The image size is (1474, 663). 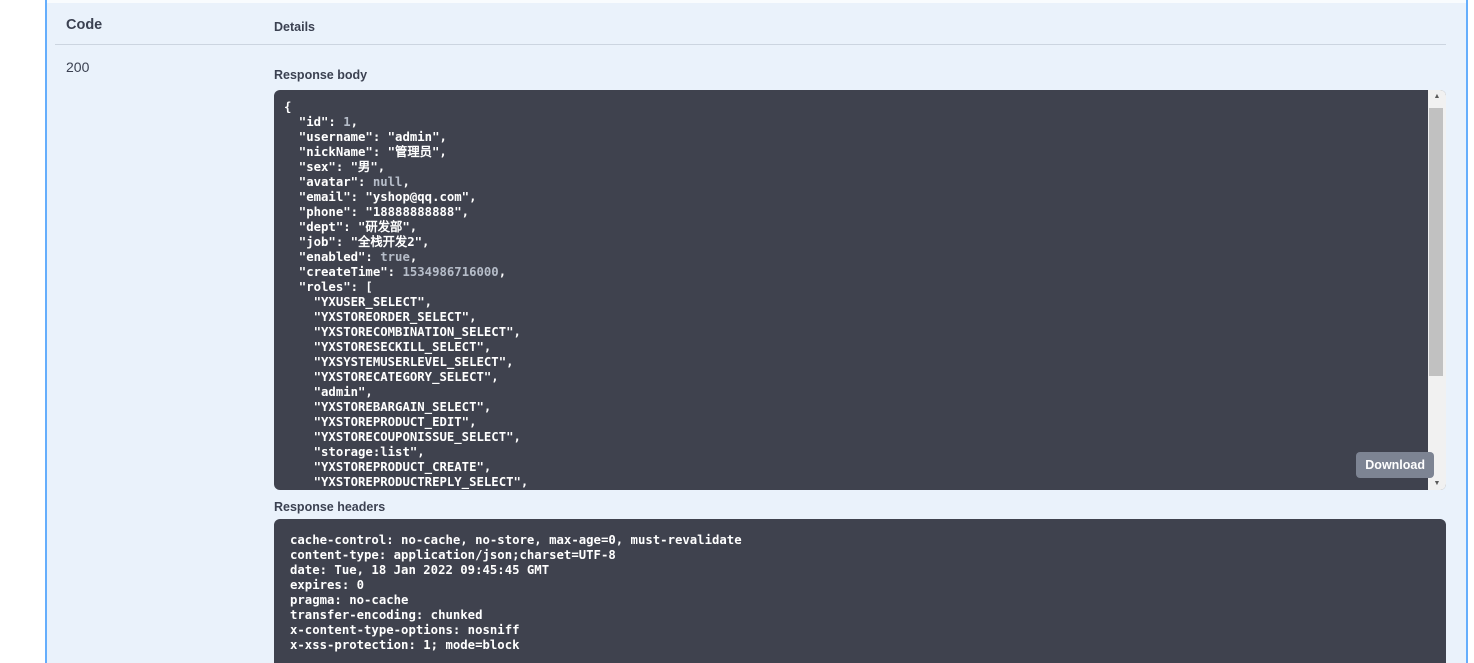 I want to click on response-headers-label: Response headers, so click(x=330, y=507).